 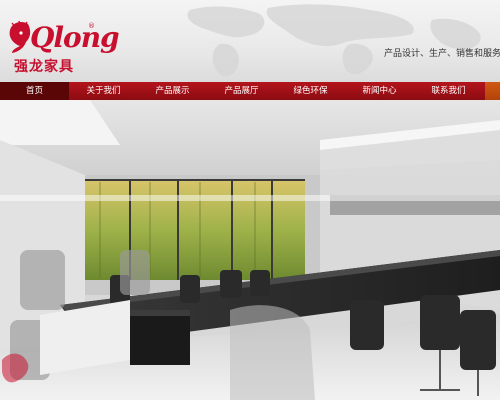 What do you see at coordinates (442, 54) in the screenshot?
I see `header-slogan: 产品设计、生产、销售和服务于一` at bounding box center [442, 54].